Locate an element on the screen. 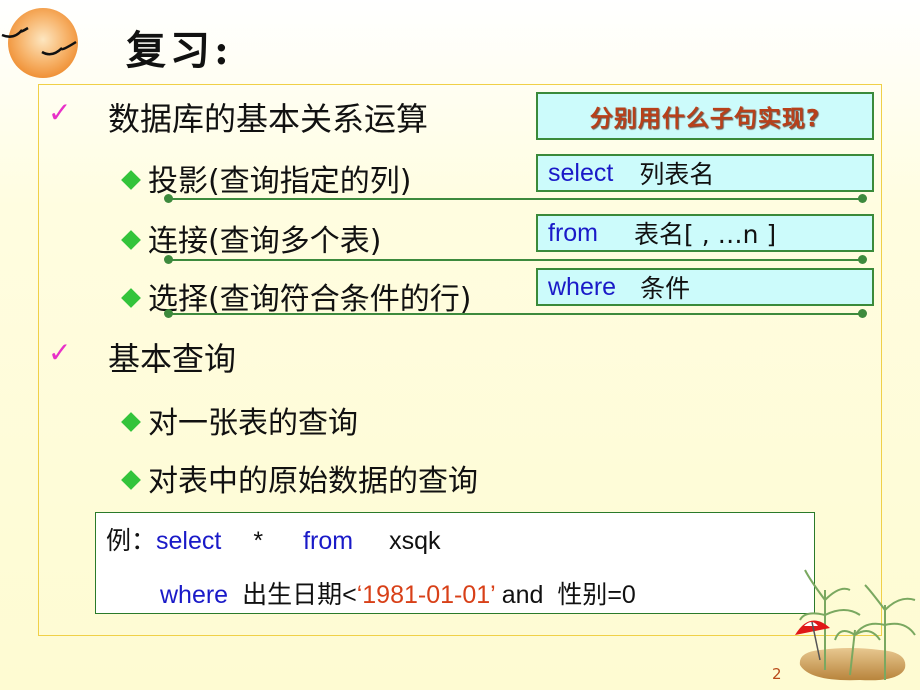 This screenshot has width=920, height=690. clause-box-select: select 列表名 is located at coordinates (705, 173).